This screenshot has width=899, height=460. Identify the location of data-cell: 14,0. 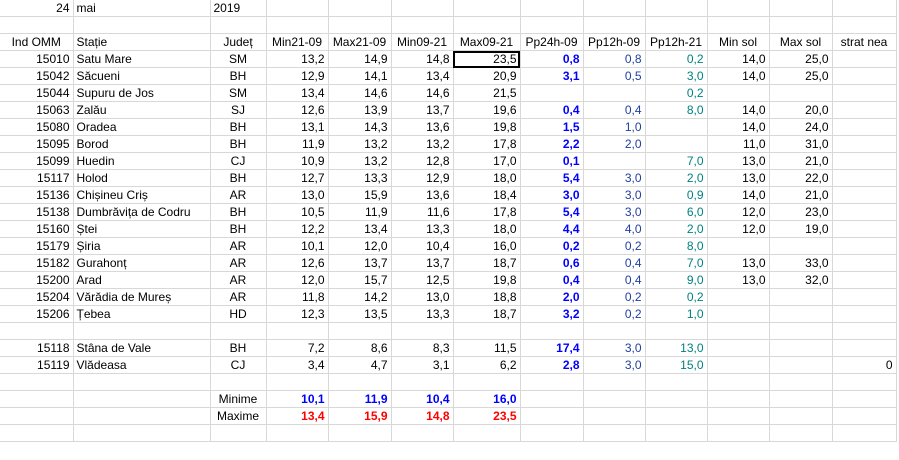
(738, 195).